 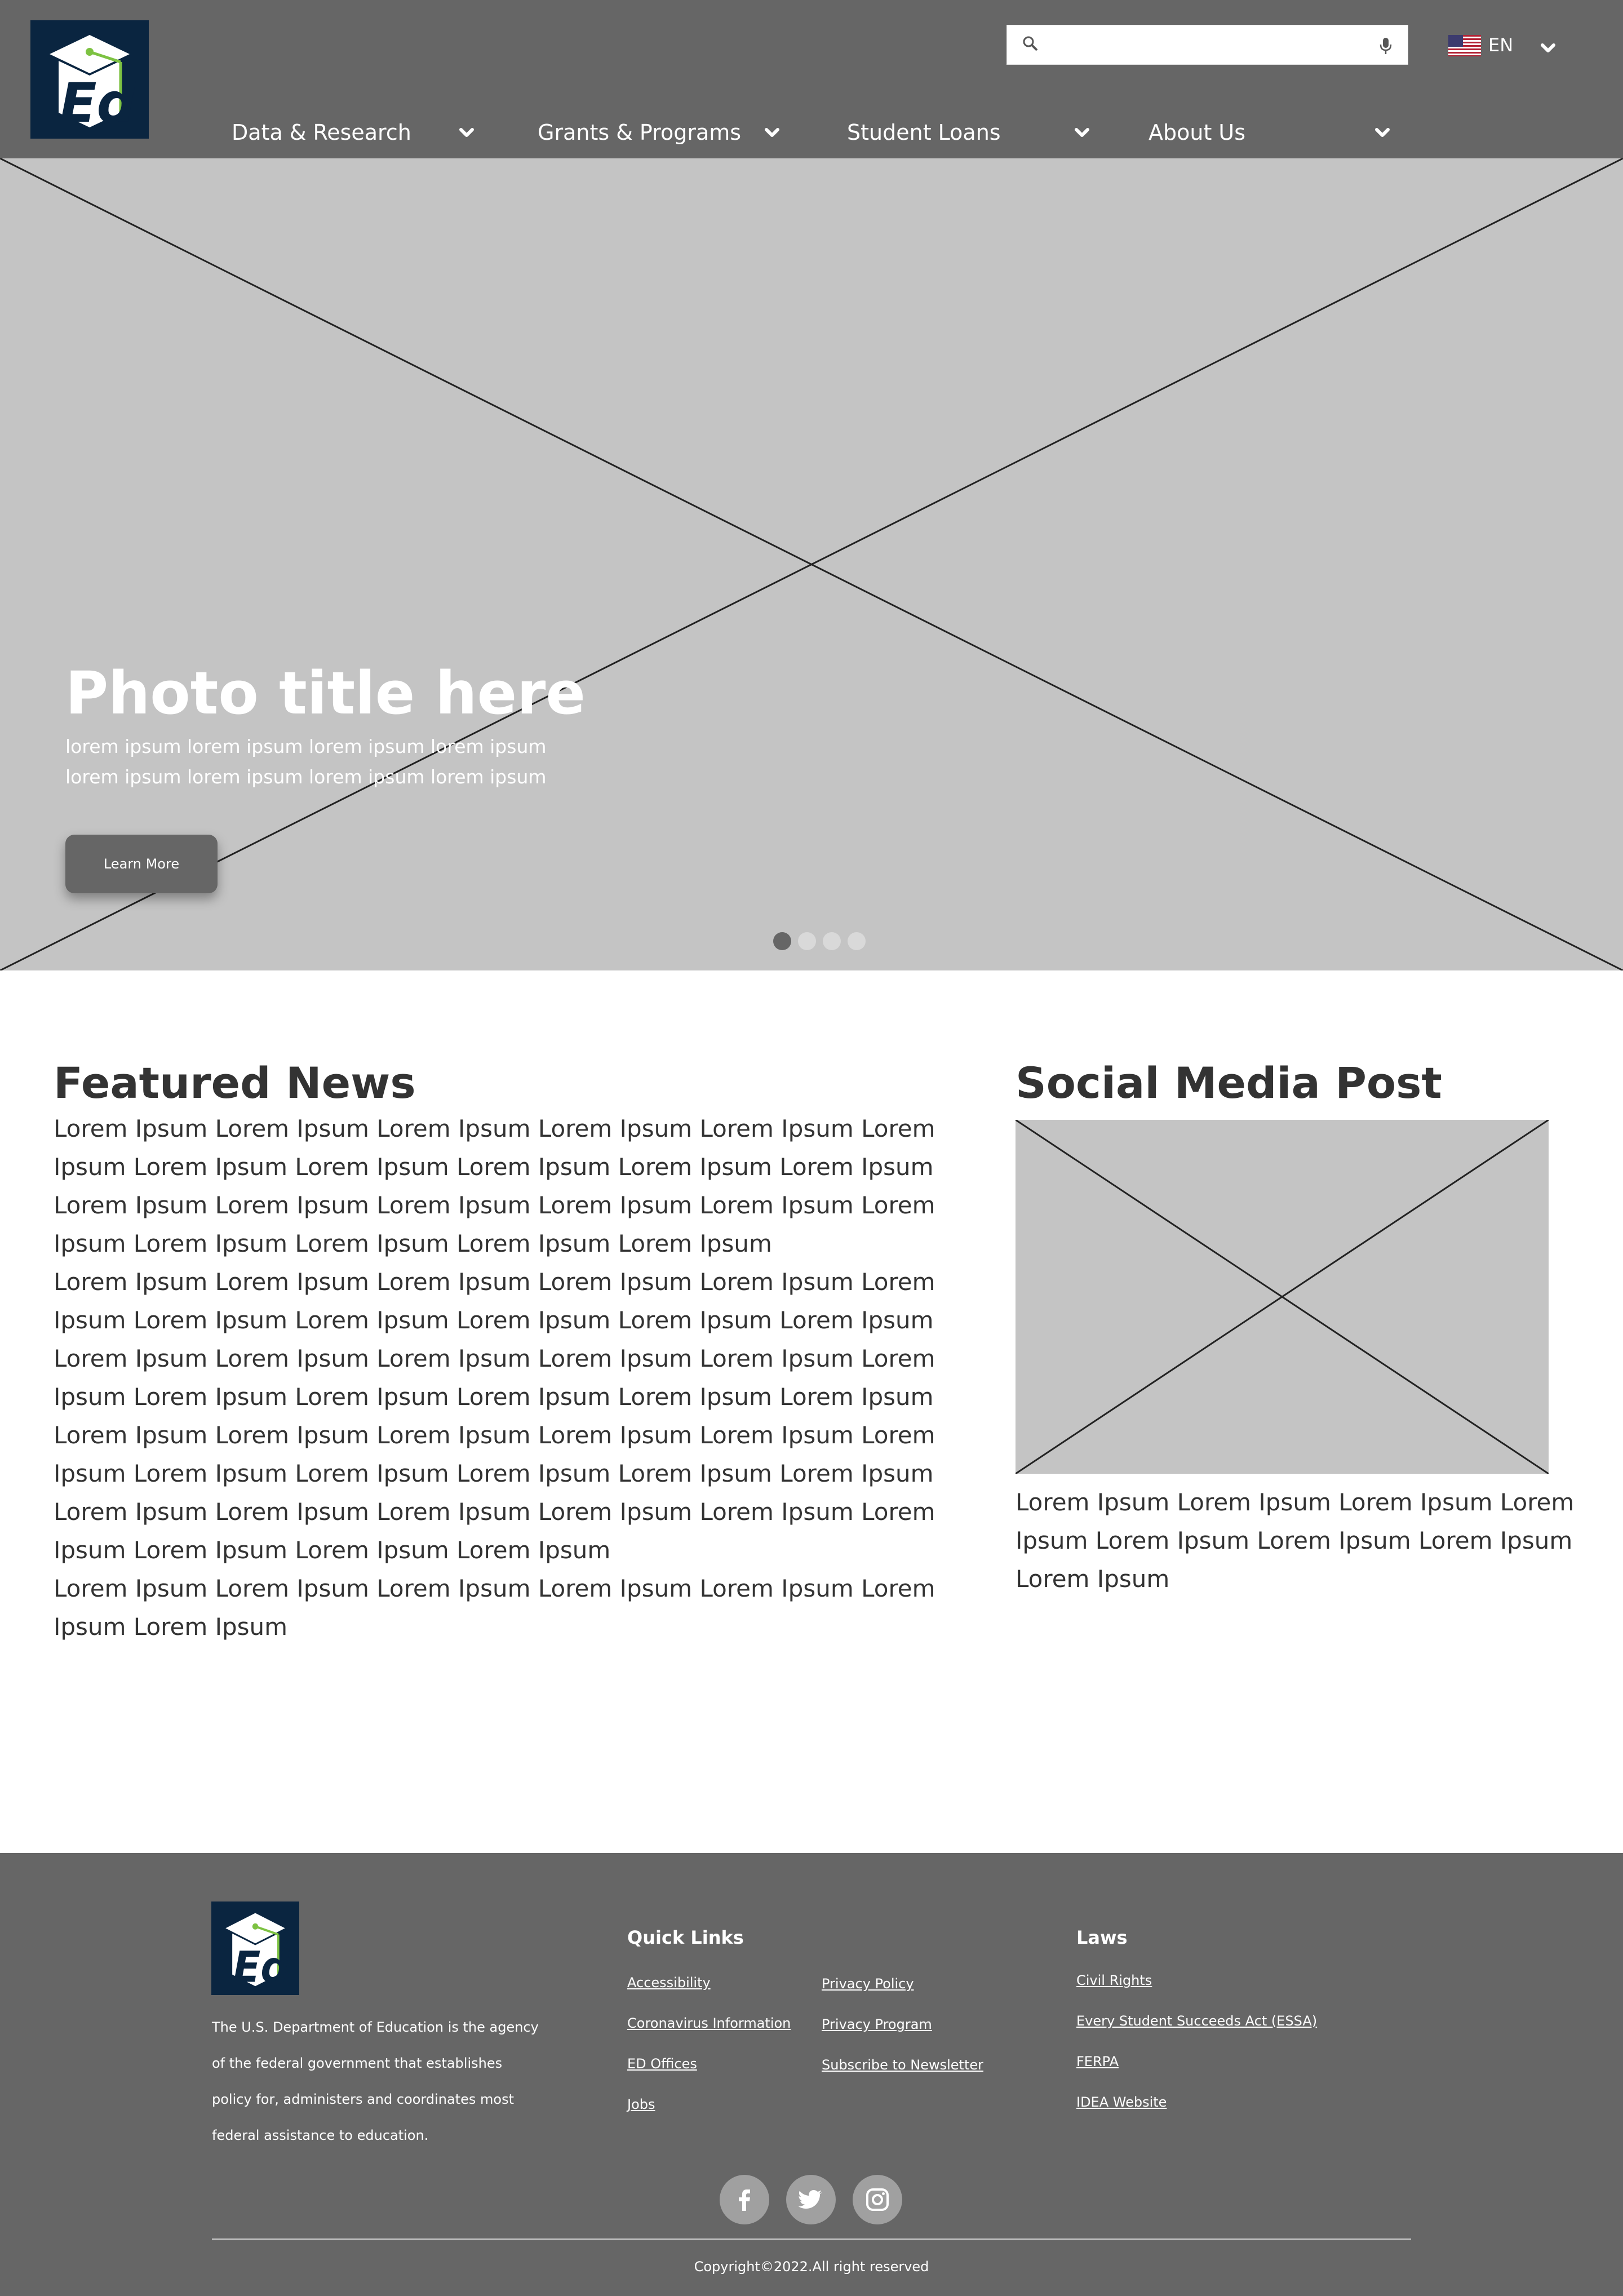 I want to click on learn-more-button: Learn More, so click(x=142, y=864).